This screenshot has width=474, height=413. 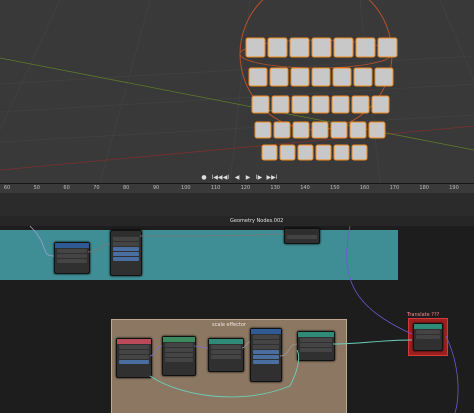 I want to click on playback-controls: ● I◀◀ ◀I ◀ ▶ I▶ ▶▶I, so click(x=237, y=177).